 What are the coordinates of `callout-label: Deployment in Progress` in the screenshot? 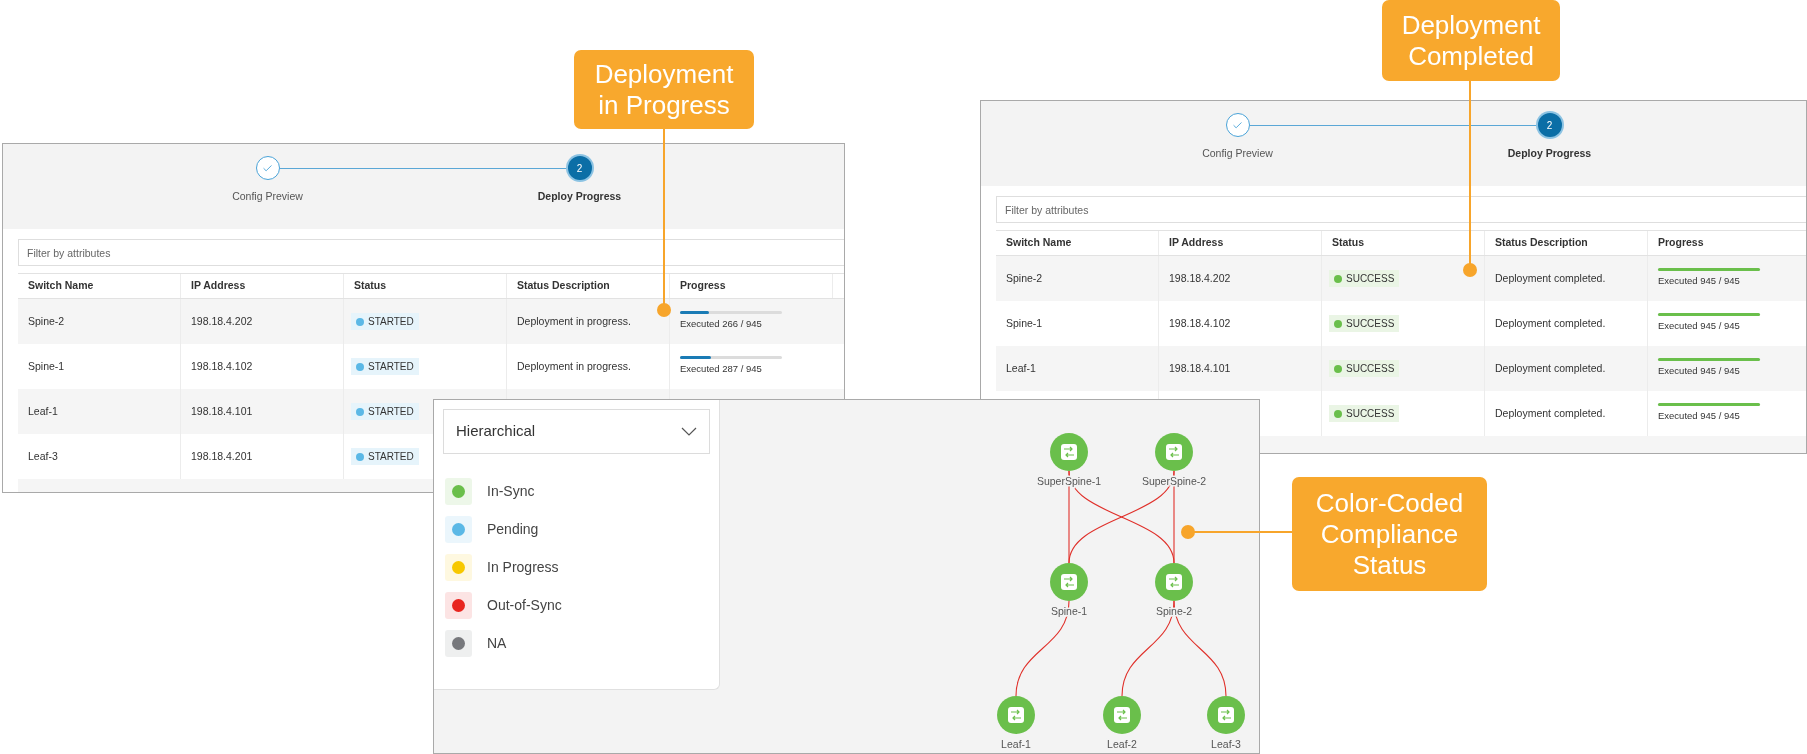 It's located at (664, 89).